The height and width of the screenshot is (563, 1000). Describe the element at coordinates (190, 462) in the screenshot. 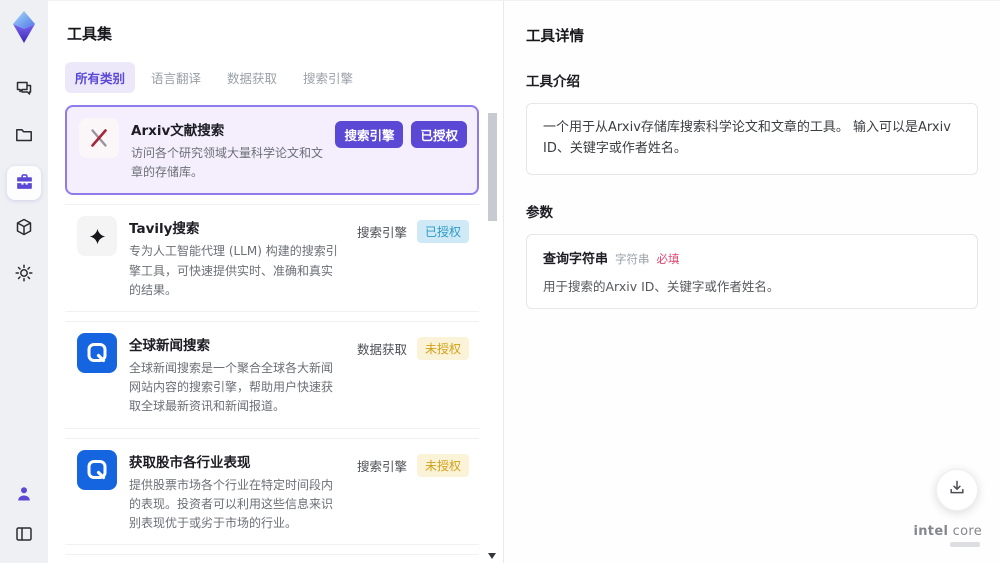

I see `tool-name: 获取股市各行业表现` at that location.